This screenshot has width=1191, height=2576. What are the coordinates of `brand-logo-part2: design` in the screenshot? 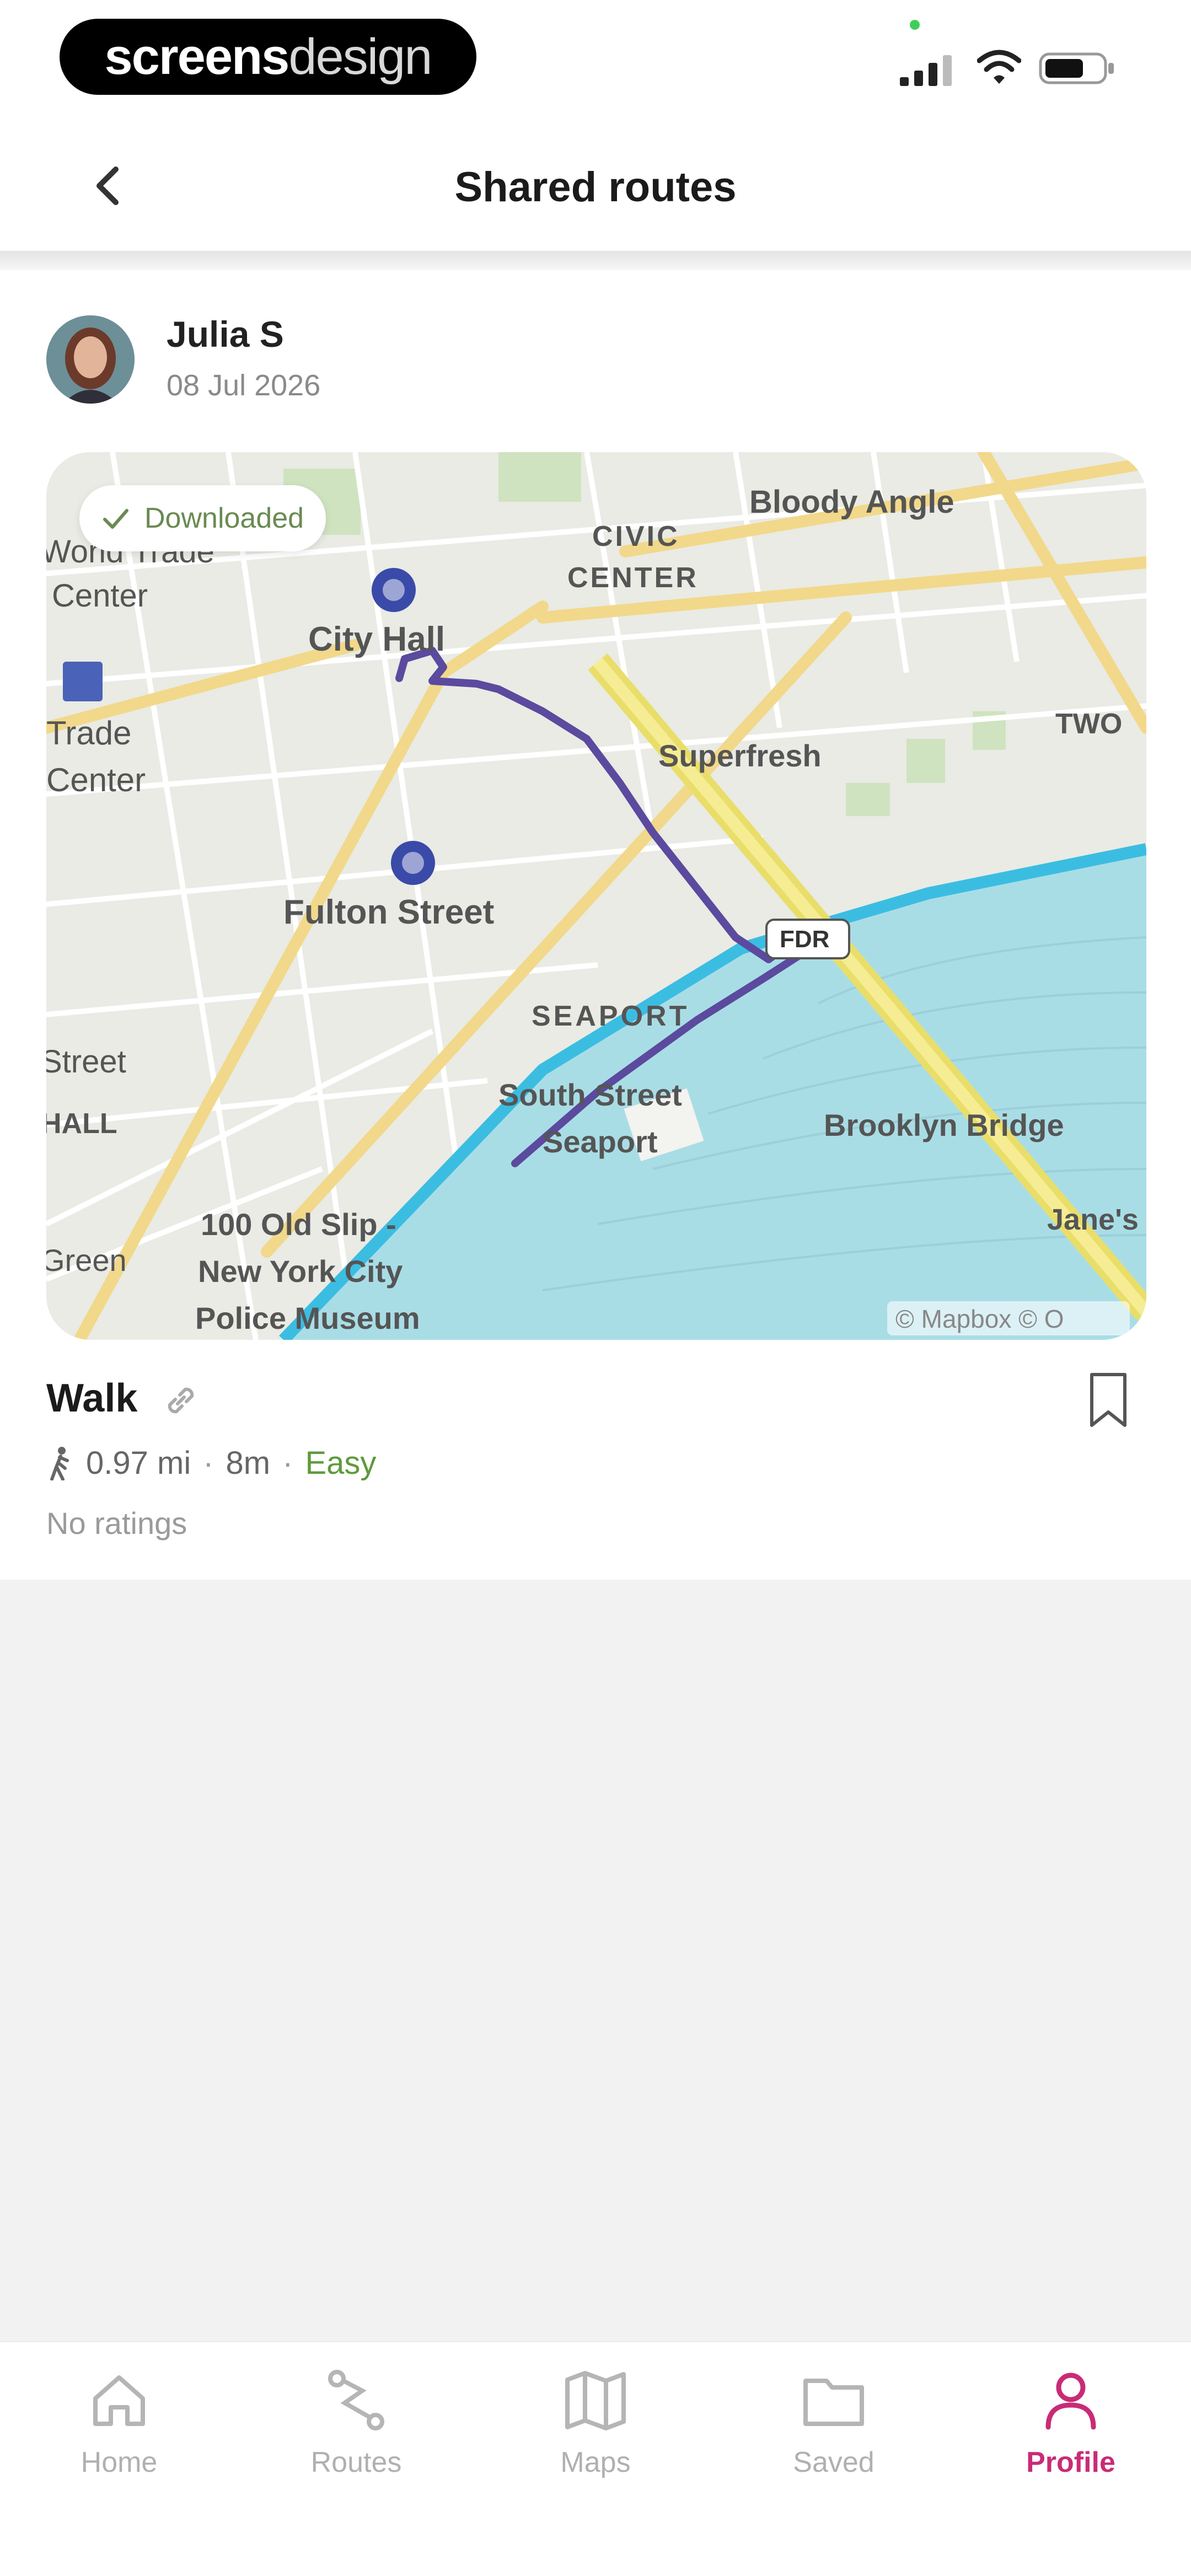 It's located at (360, 57).